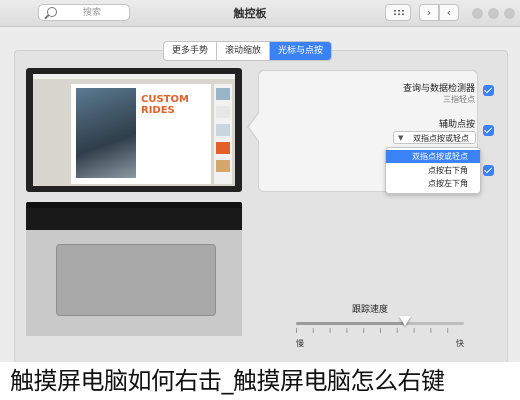  I want to click on show-all-button, so click(398, 12).